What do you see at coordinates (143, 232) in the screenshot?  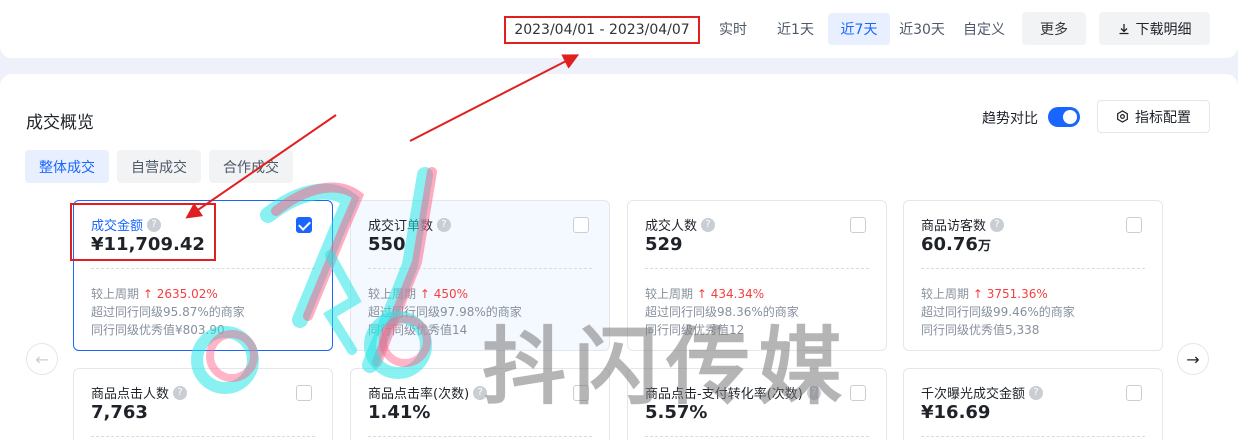 I see `annotation-highlight-box` at bounding box center [143, 232].